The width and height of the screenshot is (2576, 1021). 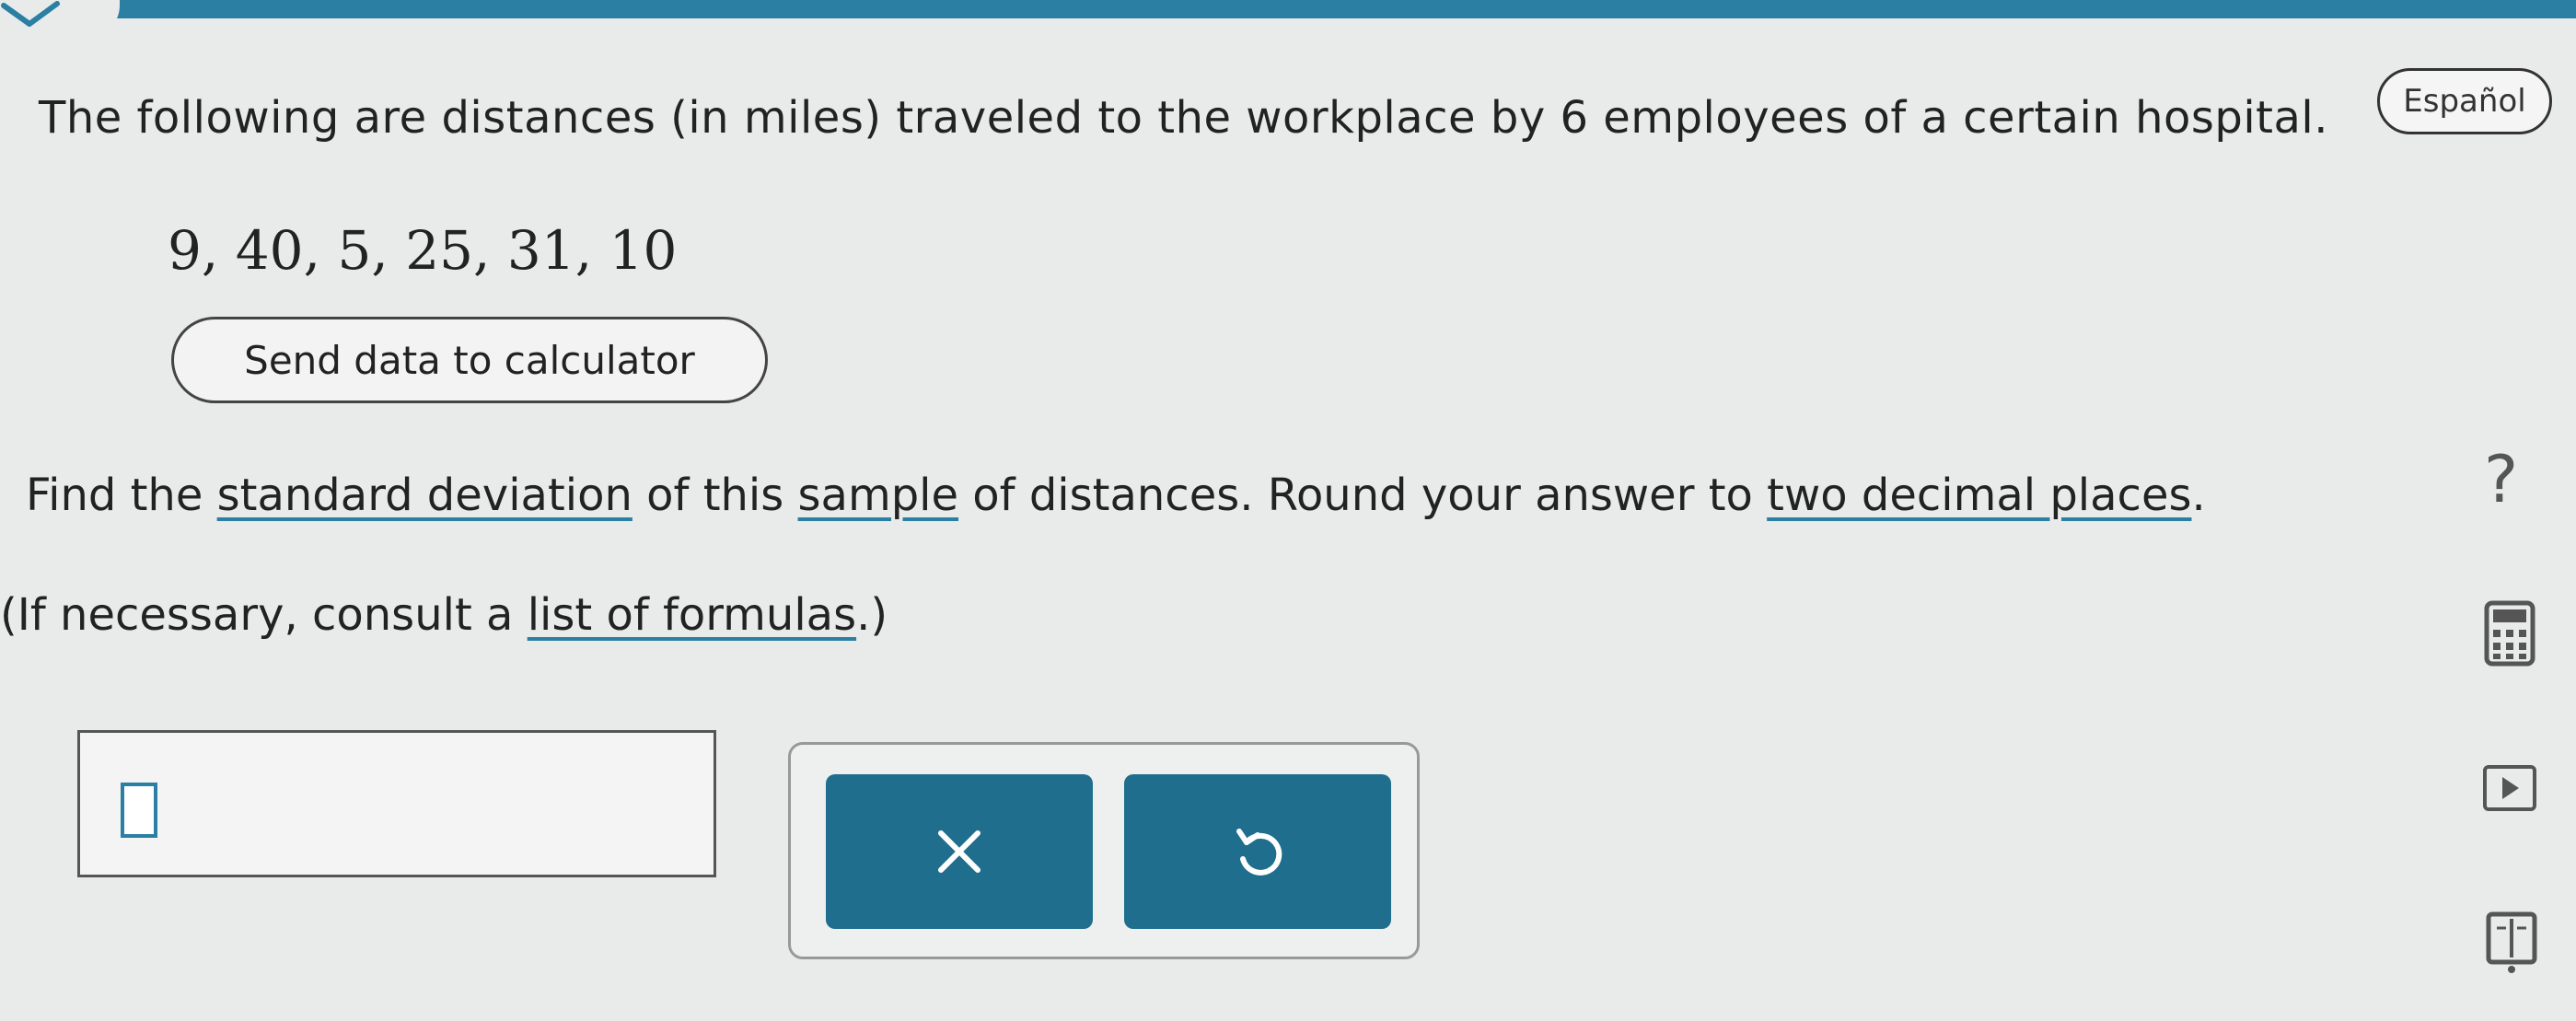 I want to click on formulas-link: list of formulas, so click(x=692, y=615).